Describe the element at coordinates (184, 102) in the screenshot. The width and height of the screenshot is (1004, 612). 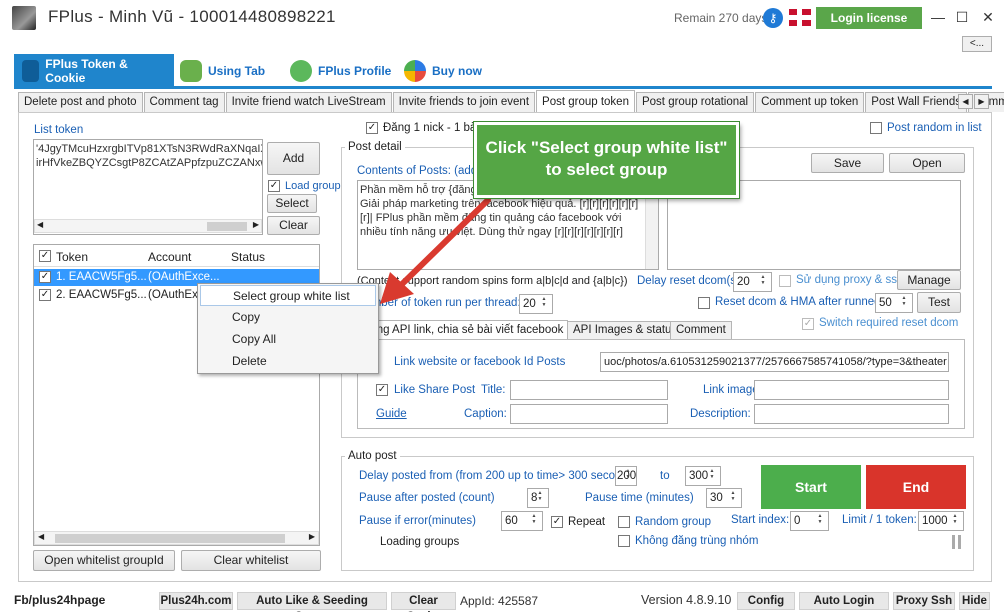
I see `subtab-comment-tag: Comment tag` at that location.